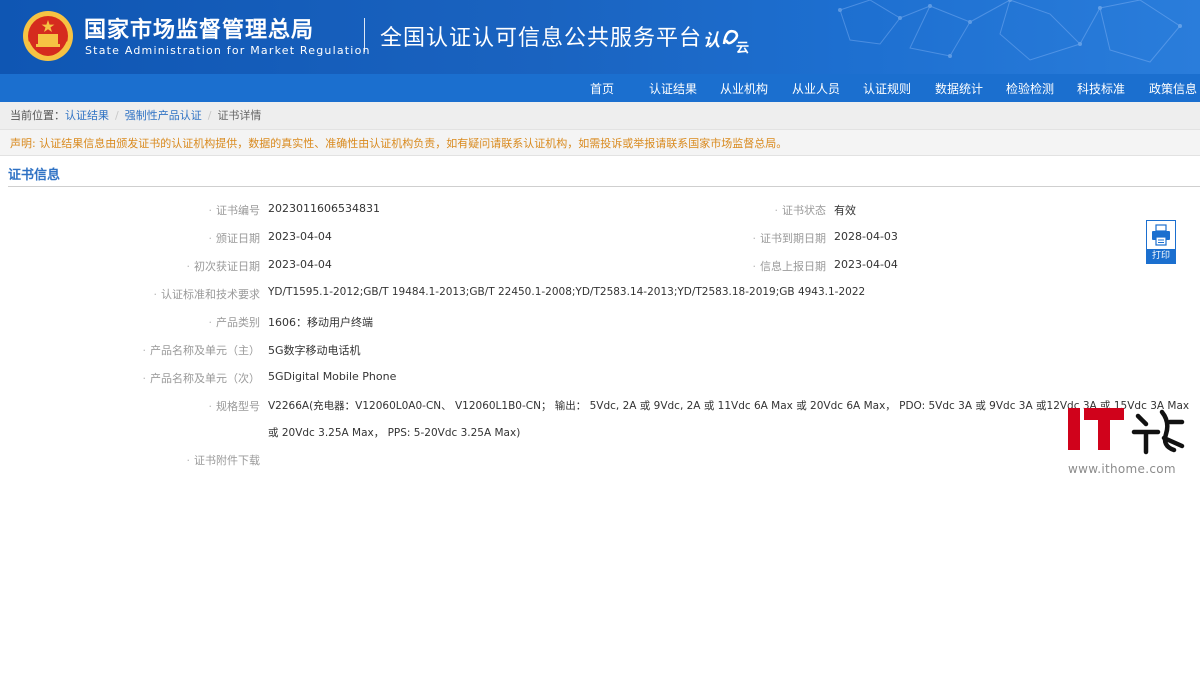 The height and width of the screenshot is (675, 1200). Describe the element at coordinates (1030, 88) in the screenshot. I see `nav-testing: 检验检测` at that location.